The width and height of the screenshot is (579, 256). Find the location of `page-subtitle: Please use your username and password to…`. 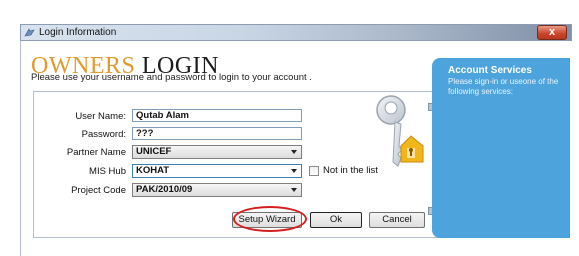

page-subtitle: Please use your username and password to… is located at coordinates (171, 77).